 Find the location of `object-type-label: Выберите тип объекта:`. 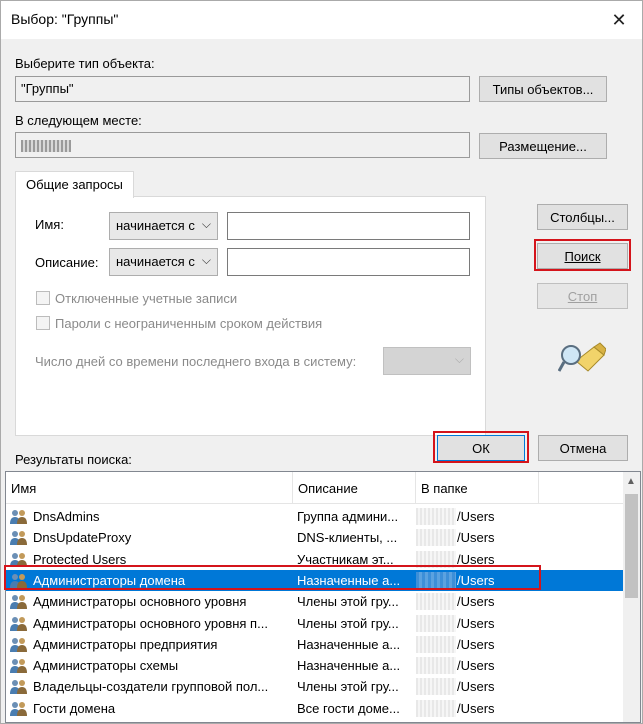

object-type-label: Выберите тип объекта: is located at coordinates (85, 63).